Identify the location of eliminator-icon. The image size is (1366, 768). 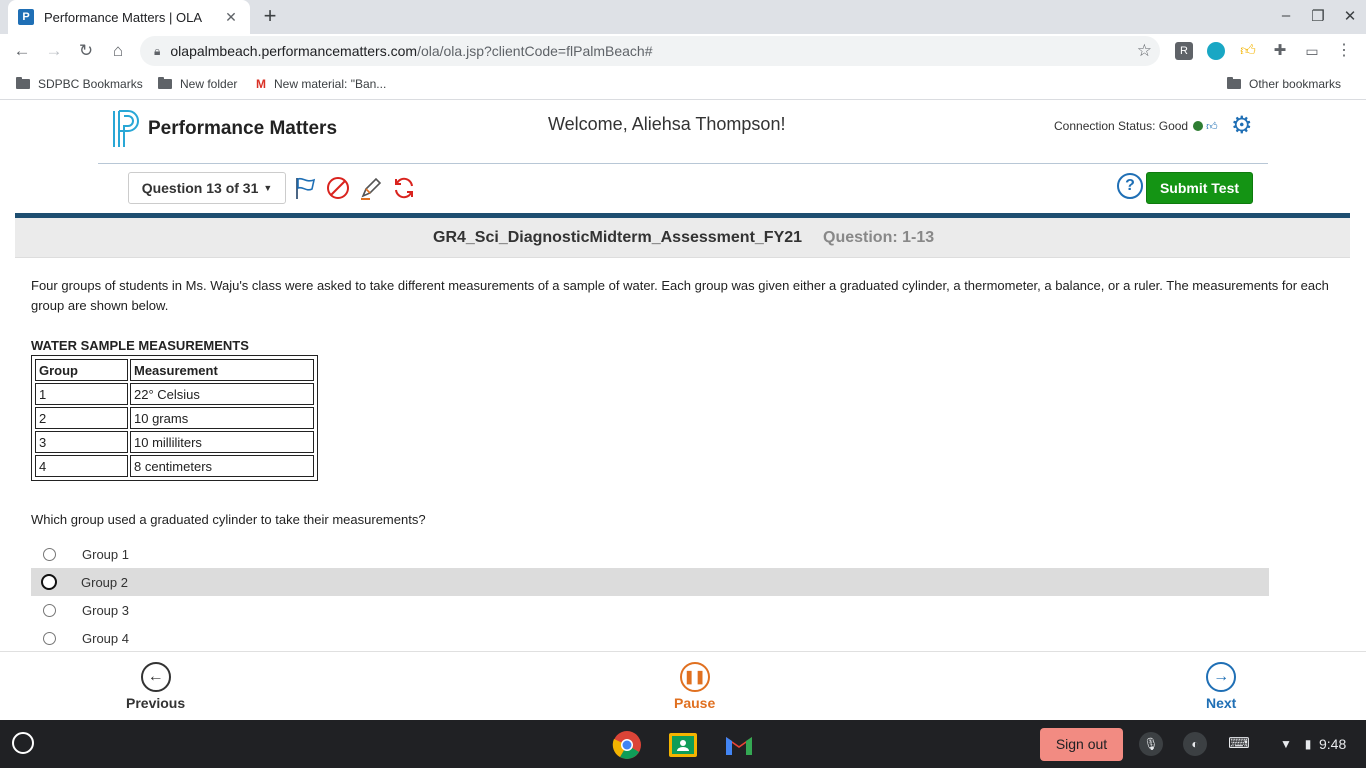
(338, 188).